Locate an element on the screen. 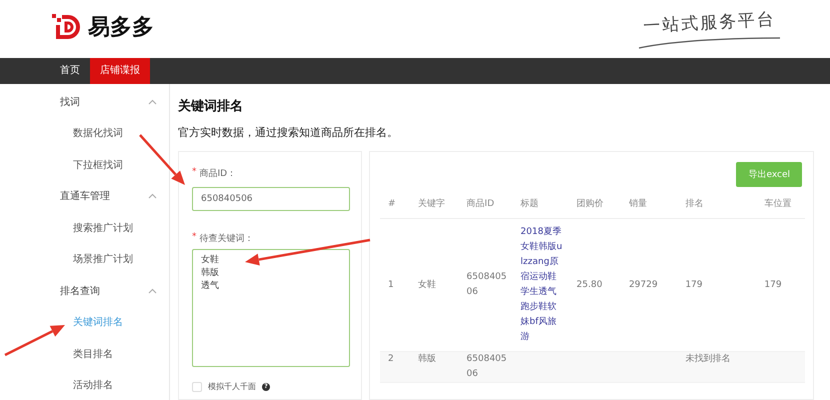 The image size is (830, 400). table-cell: 25.80 is located at coordinates (589, 285).